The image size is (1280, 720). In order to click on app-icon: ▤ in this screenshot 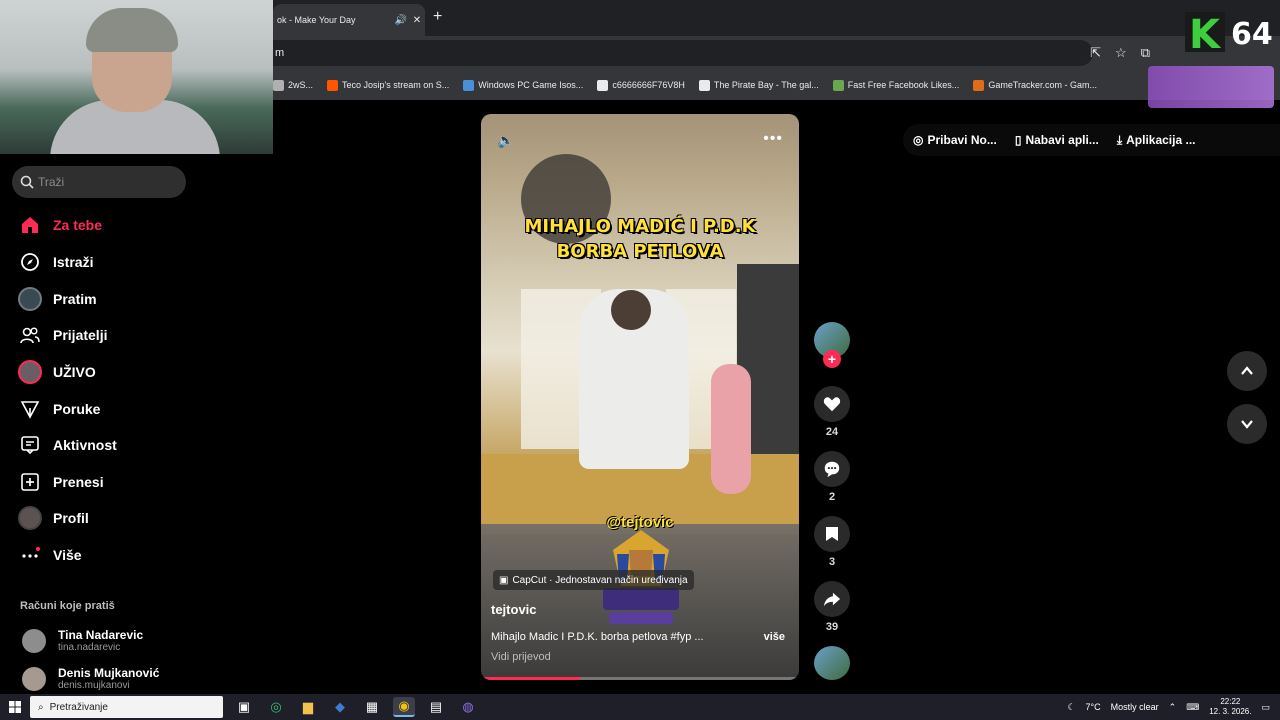, I will do `click(436, 707)`.